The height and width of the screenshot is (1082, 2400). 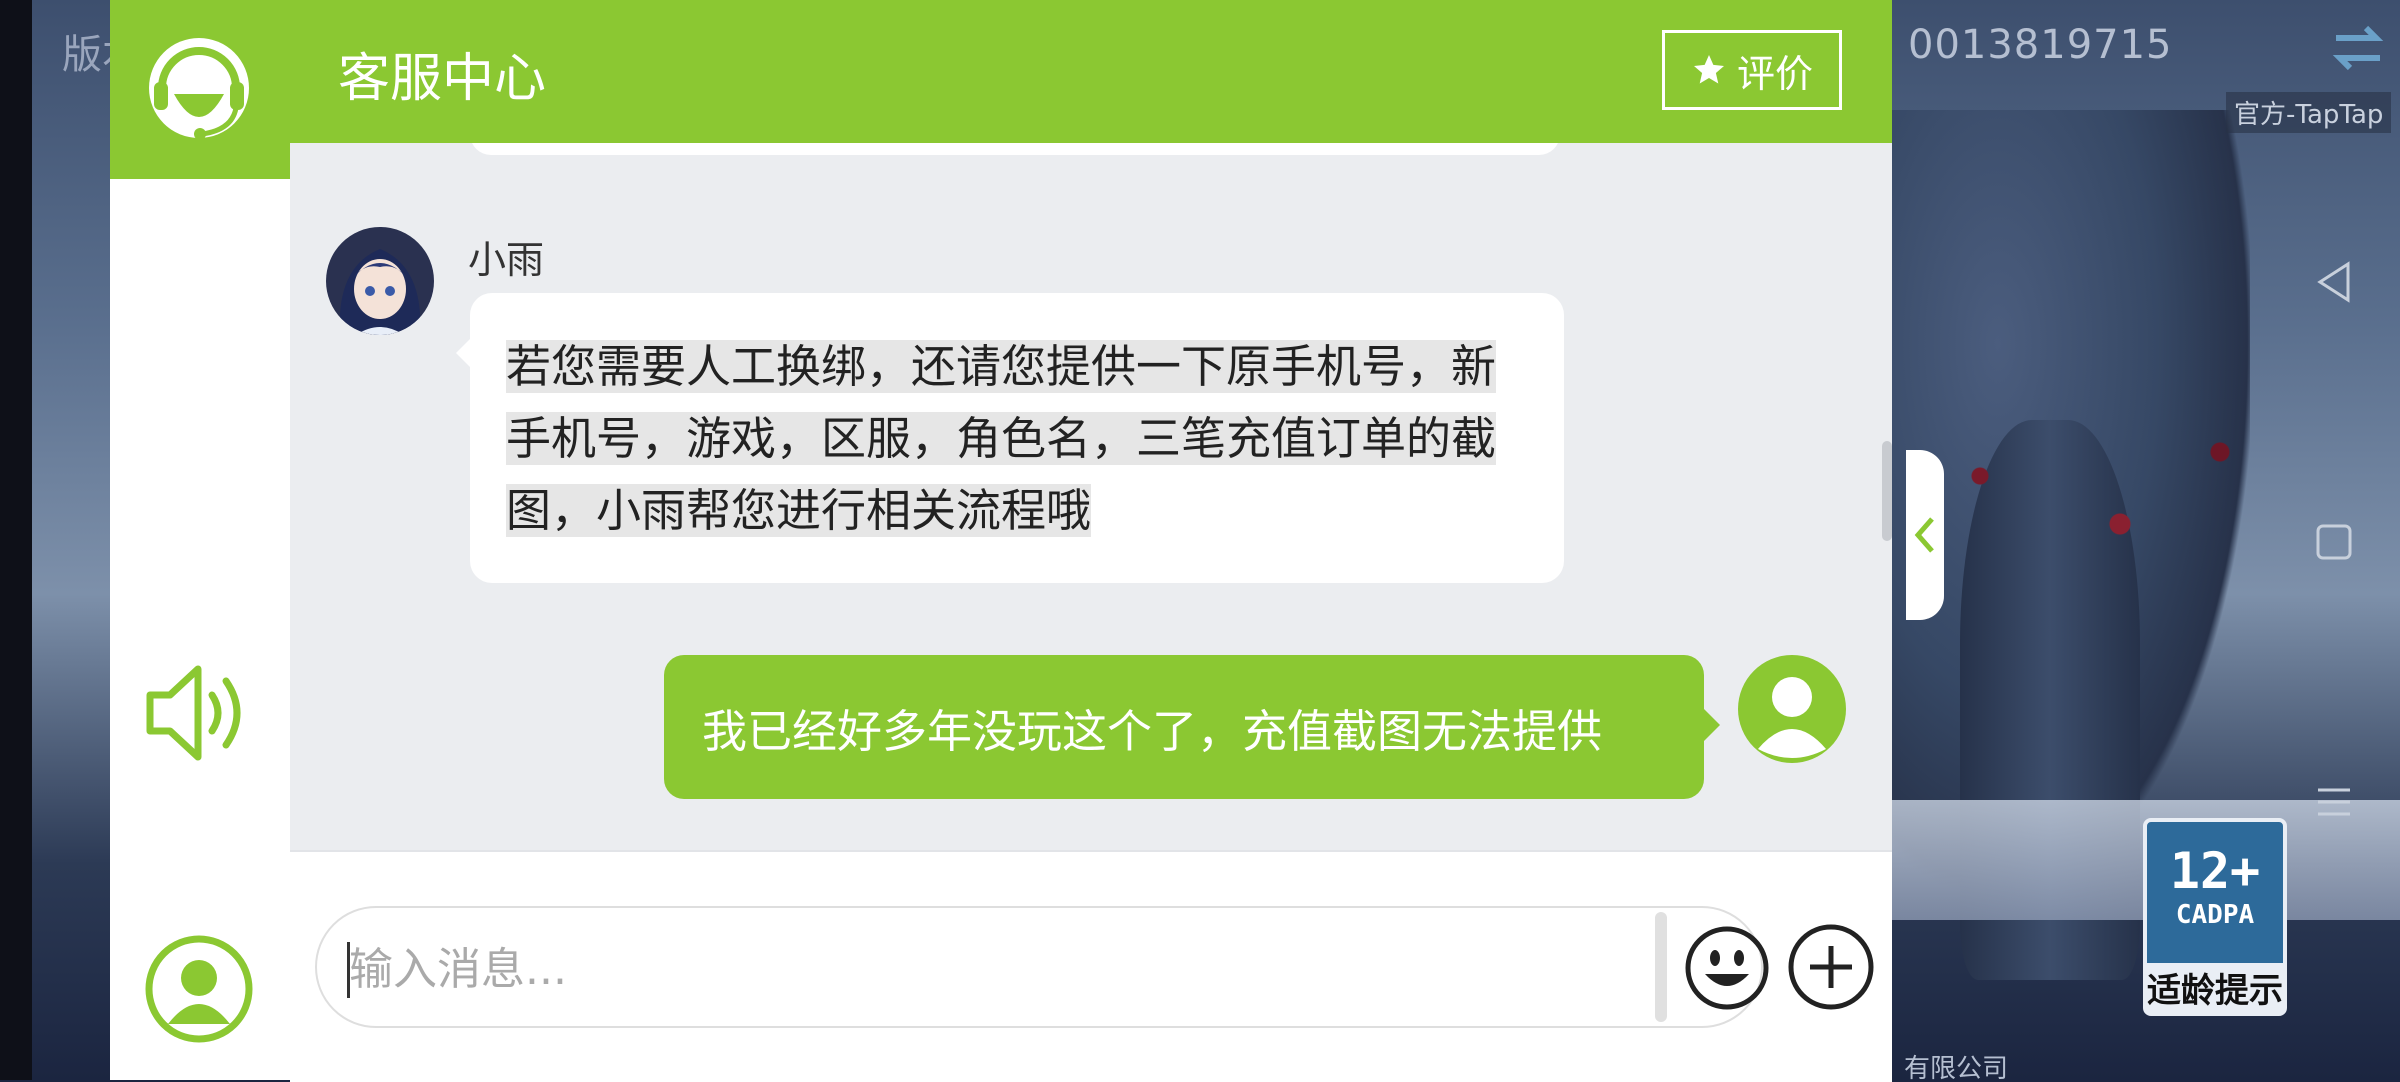 What do you see at coordinates (1887, 491) in the screenshot?
I see `scrollbar` at bounding box center [1887, 491].